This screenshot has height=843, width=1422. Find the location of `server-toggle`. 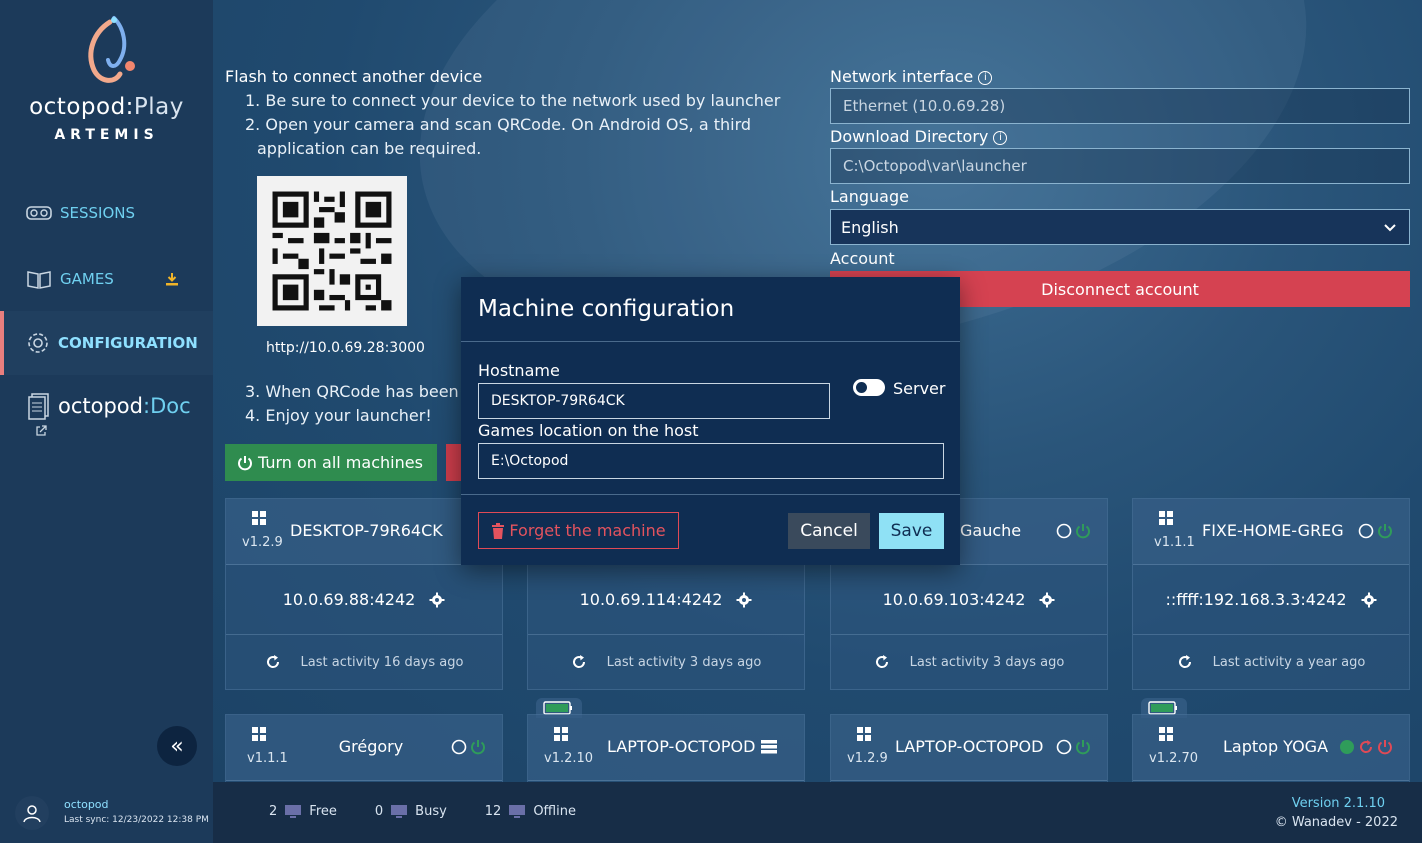

server-toggle is located at coordinates (869, 387).